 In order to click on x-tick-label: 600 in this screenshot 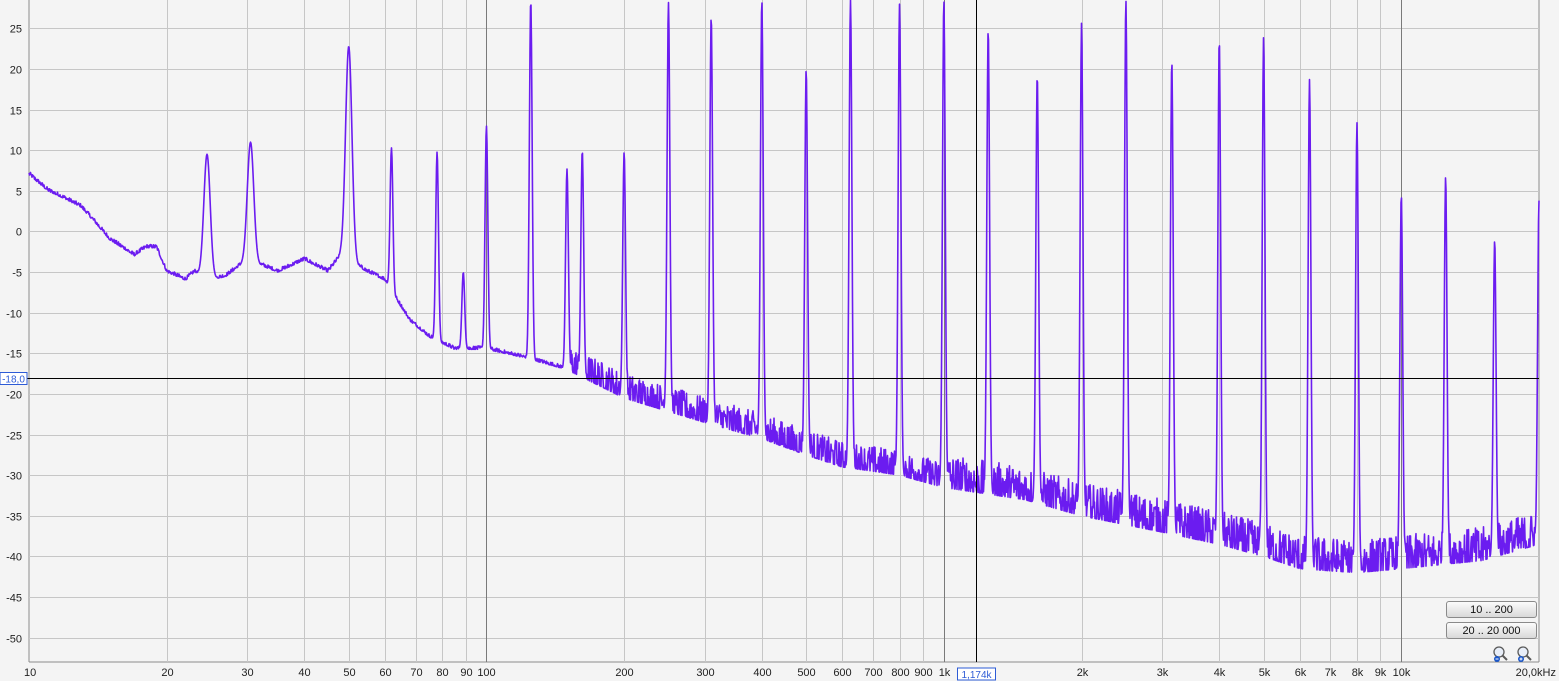, I will do `click(842, 673)`.